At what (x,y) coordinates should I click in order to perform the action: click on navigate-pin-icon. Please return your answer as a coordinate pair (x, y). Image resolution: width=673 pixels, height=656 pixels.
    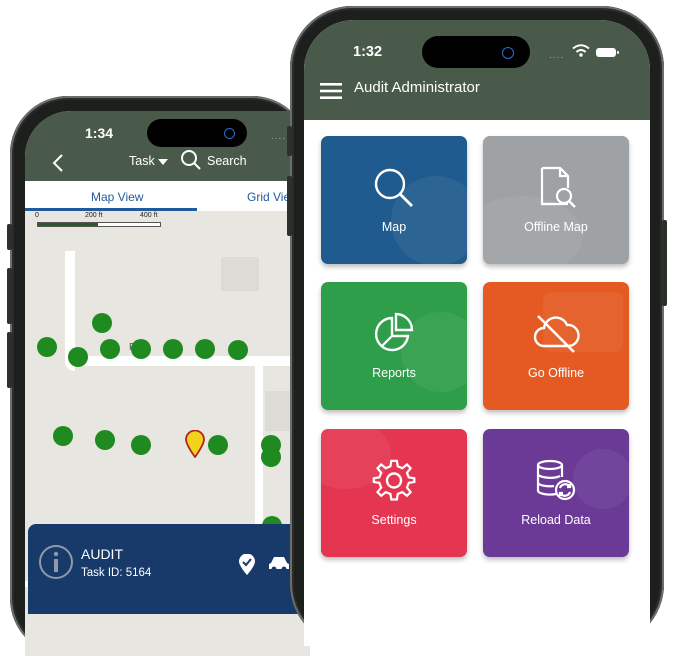
    Looking at the image, I should click on (247, 565).